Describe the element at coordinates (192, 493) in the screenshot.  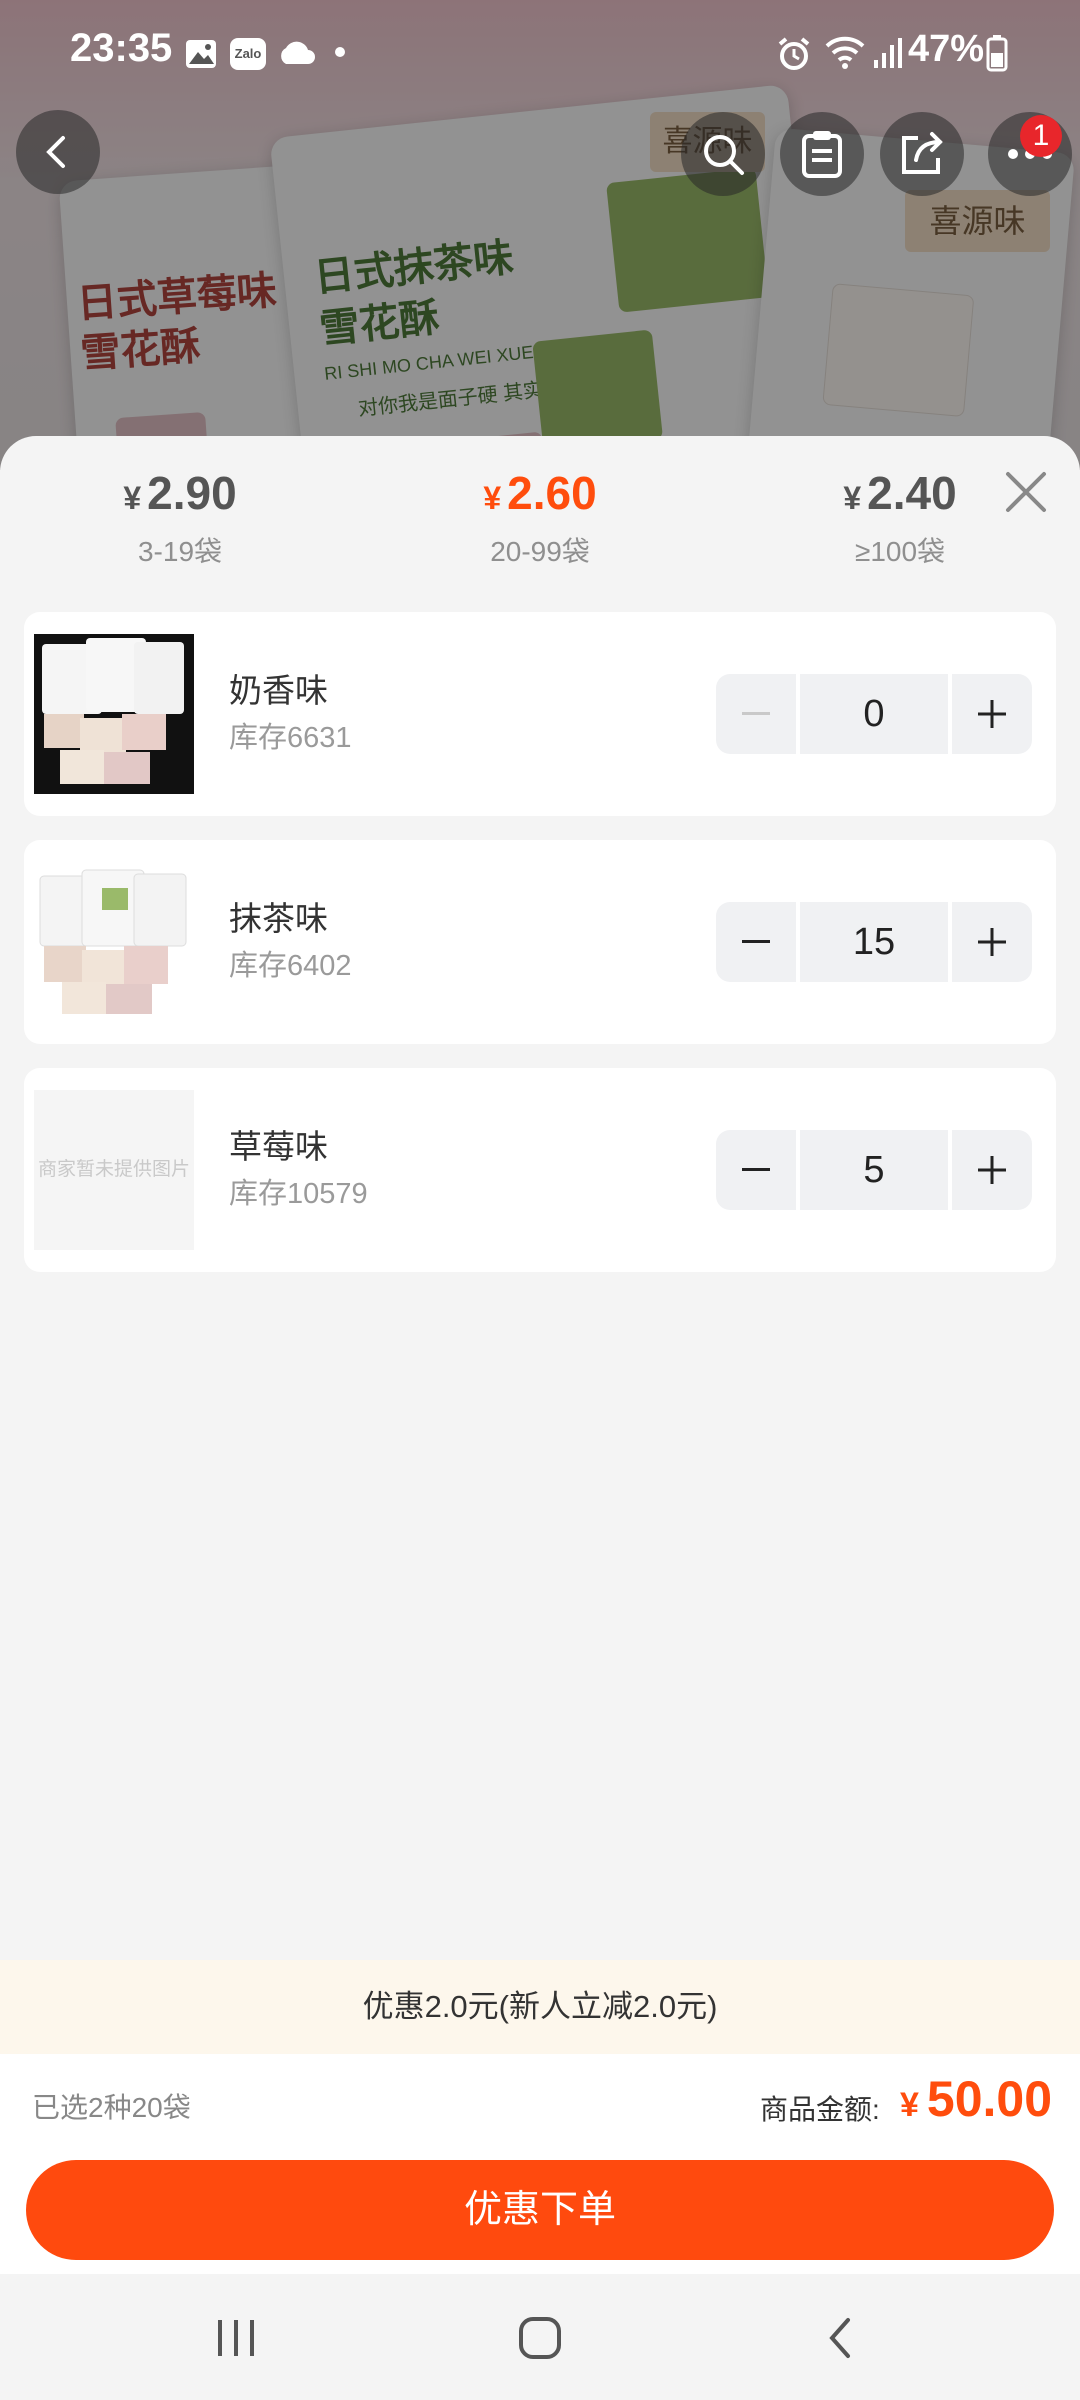
I see `price-value: 2.90` at that location.